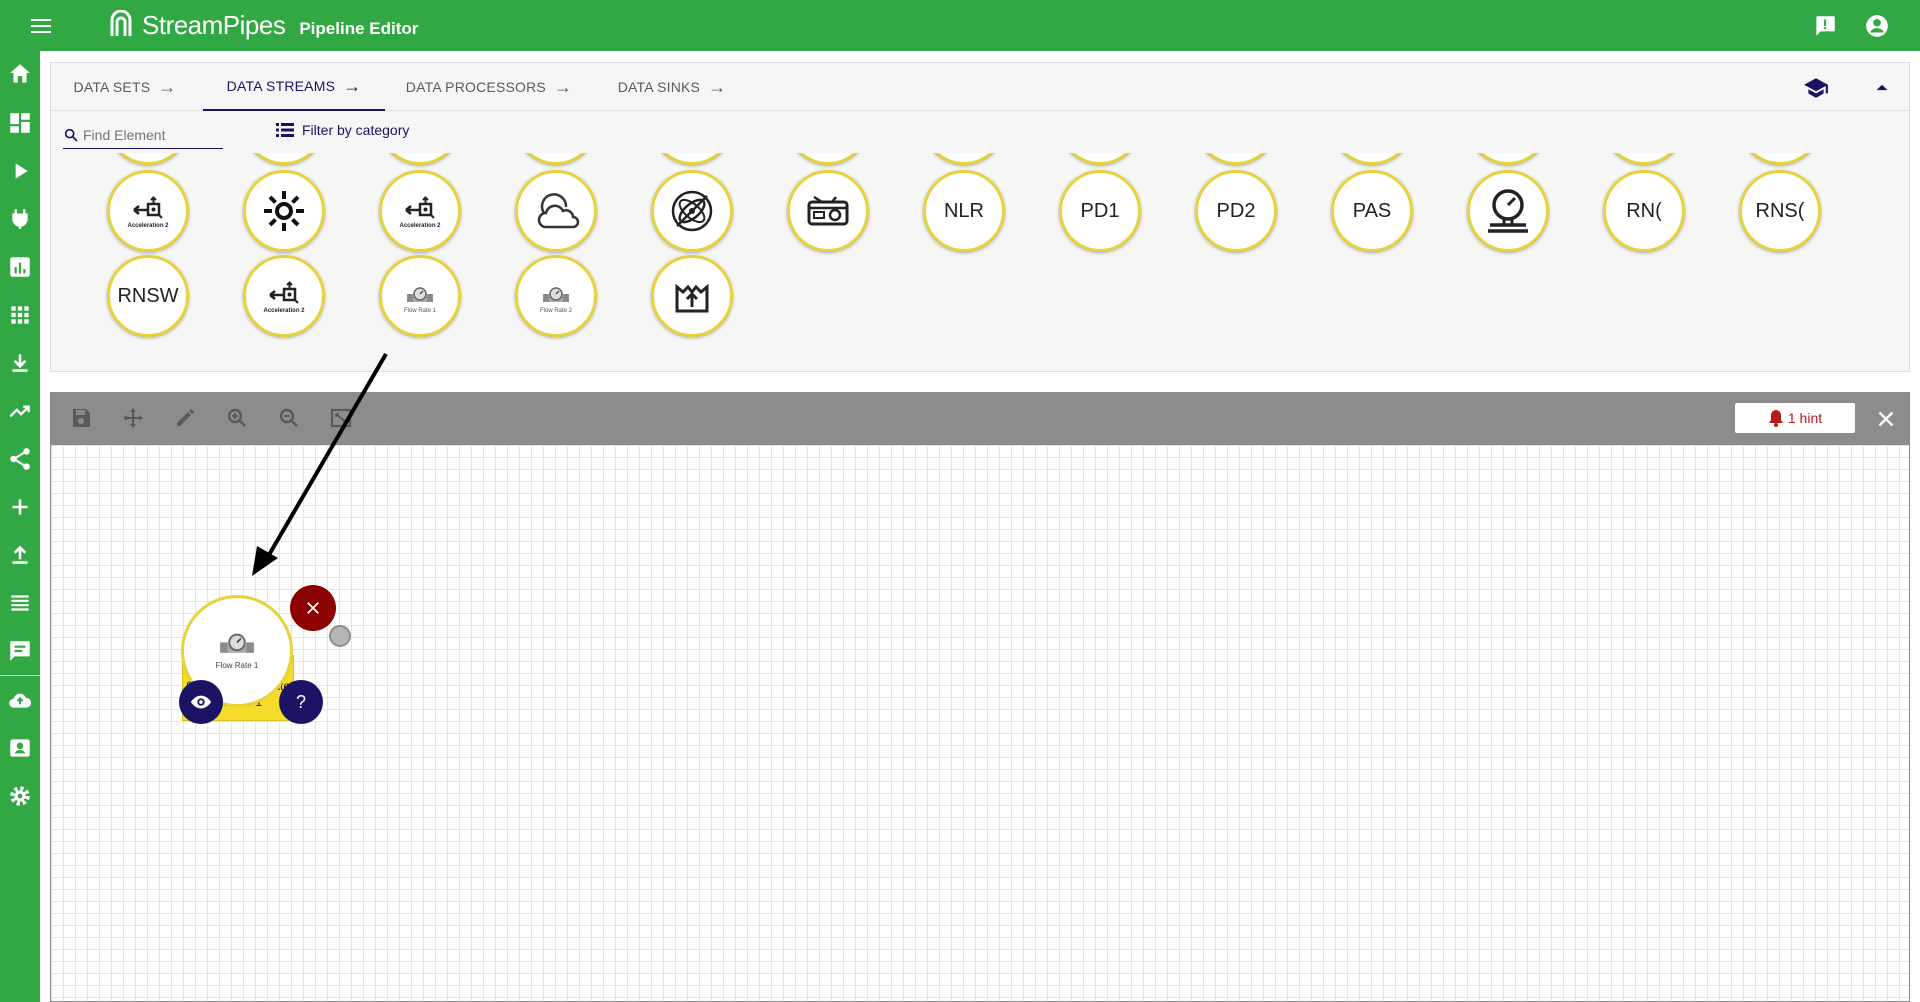 This screenshot has width=1920, height=1002. What do you see at coordinates (1644, 211) in the screenshot?
I see `element-rn: RN(` at bounding box center [1644, 211].